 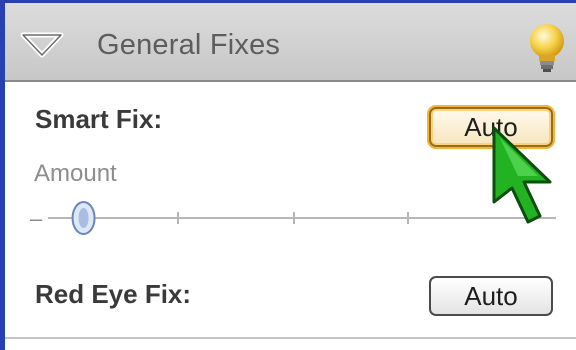 What do you see at coordinates (113, 294) in the screenshot?
I see `red-eye-fix-label: Red Eye Fix:` at bounding box center [113, 294].